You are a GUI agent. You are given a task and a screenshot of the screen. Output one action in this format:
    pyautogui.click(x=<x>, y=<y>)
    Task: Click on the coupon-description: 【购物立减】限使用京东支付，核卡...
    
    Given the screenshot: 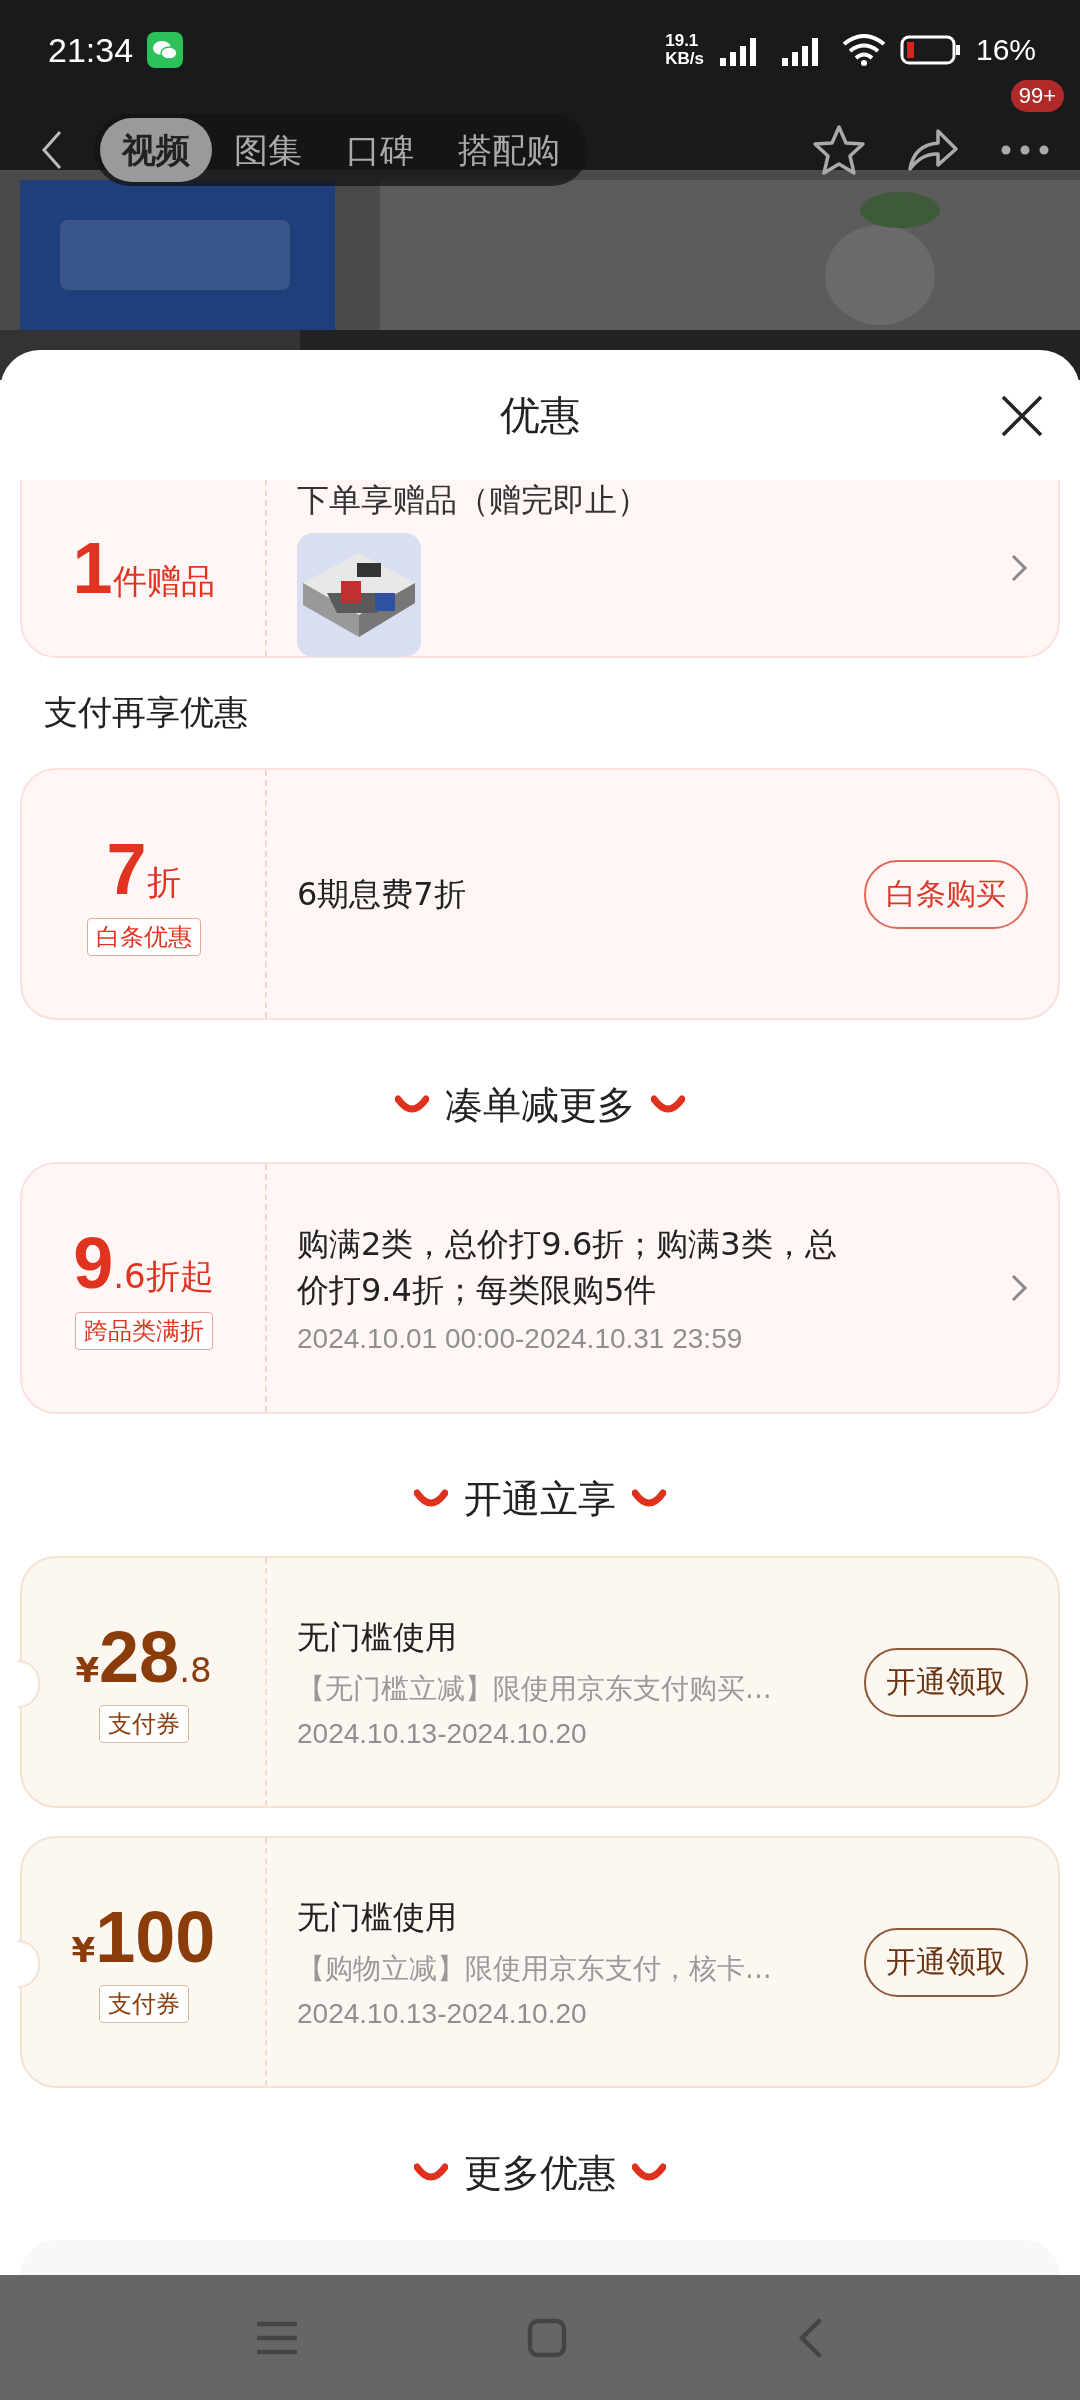 What is the action you would take?
    pyautogui.click(x=535, y=1969)
    